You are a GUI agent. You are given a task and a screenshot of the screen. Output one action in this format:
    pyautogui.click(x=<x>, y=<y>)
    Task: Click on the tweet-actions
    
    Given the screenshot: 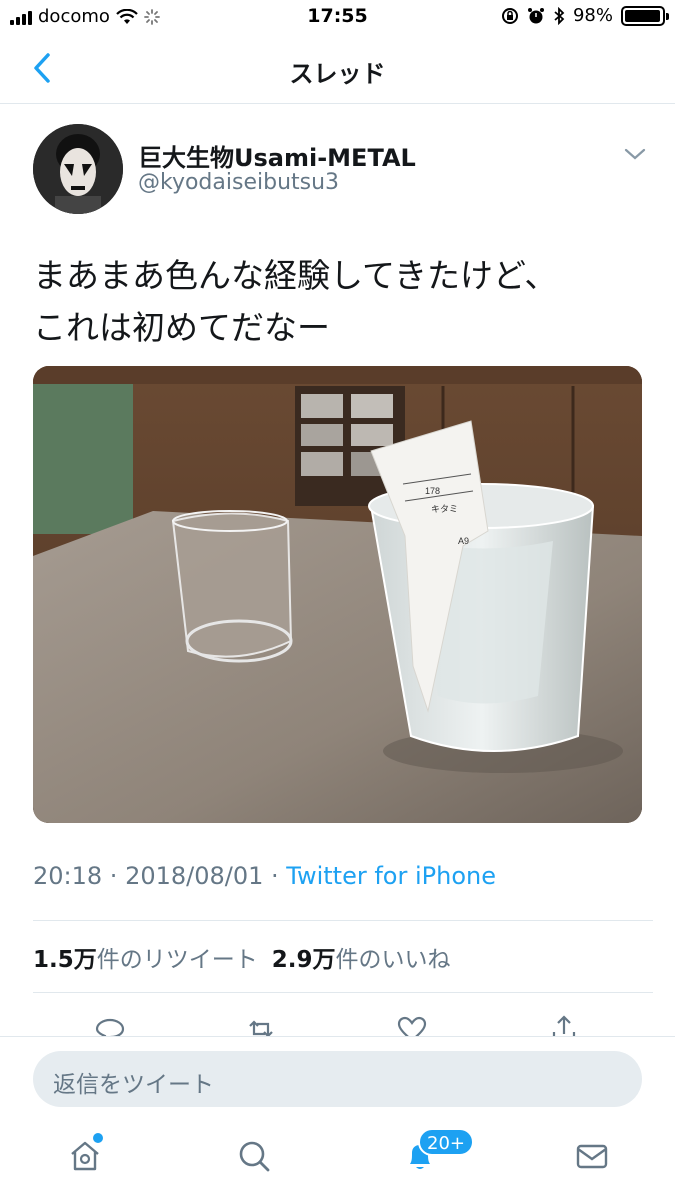 What is the action you would take?
    pyautogui.click(x=337, y=1021)
    